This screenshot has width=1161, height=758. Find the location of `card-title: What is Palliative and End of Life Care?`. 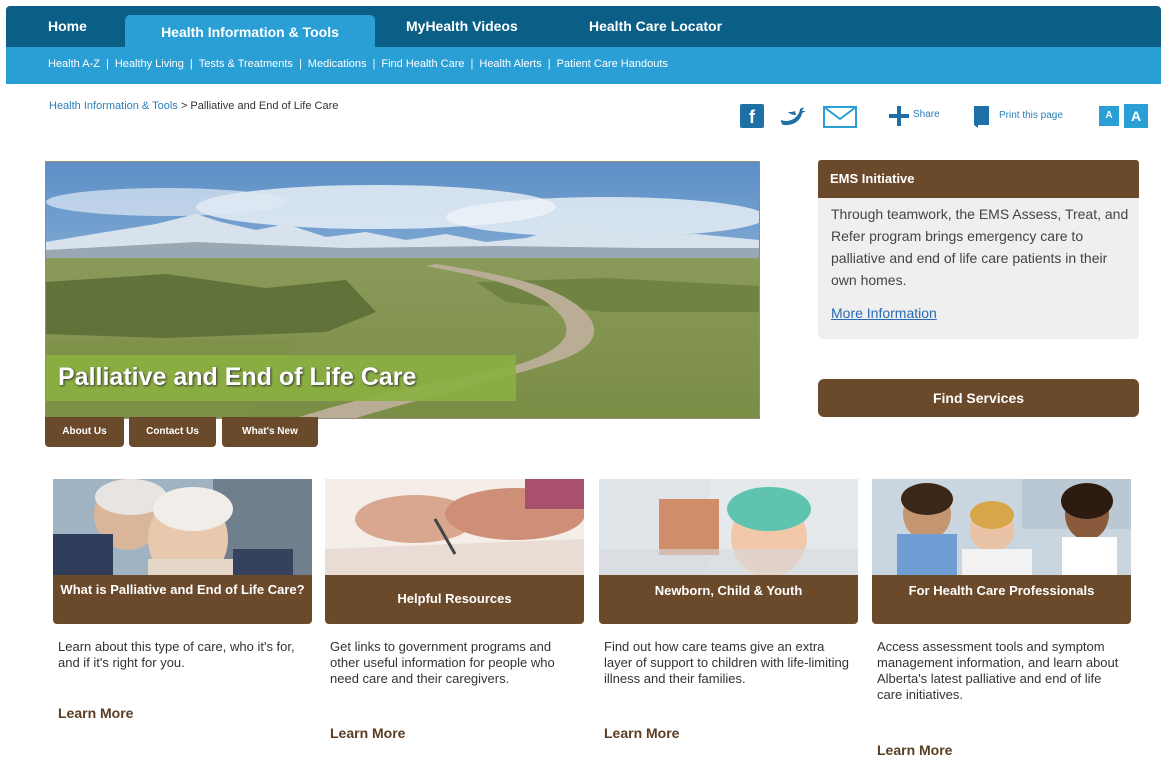

card-title: What is Palliative and End of Life Care? is located at coordinates (182, 589).